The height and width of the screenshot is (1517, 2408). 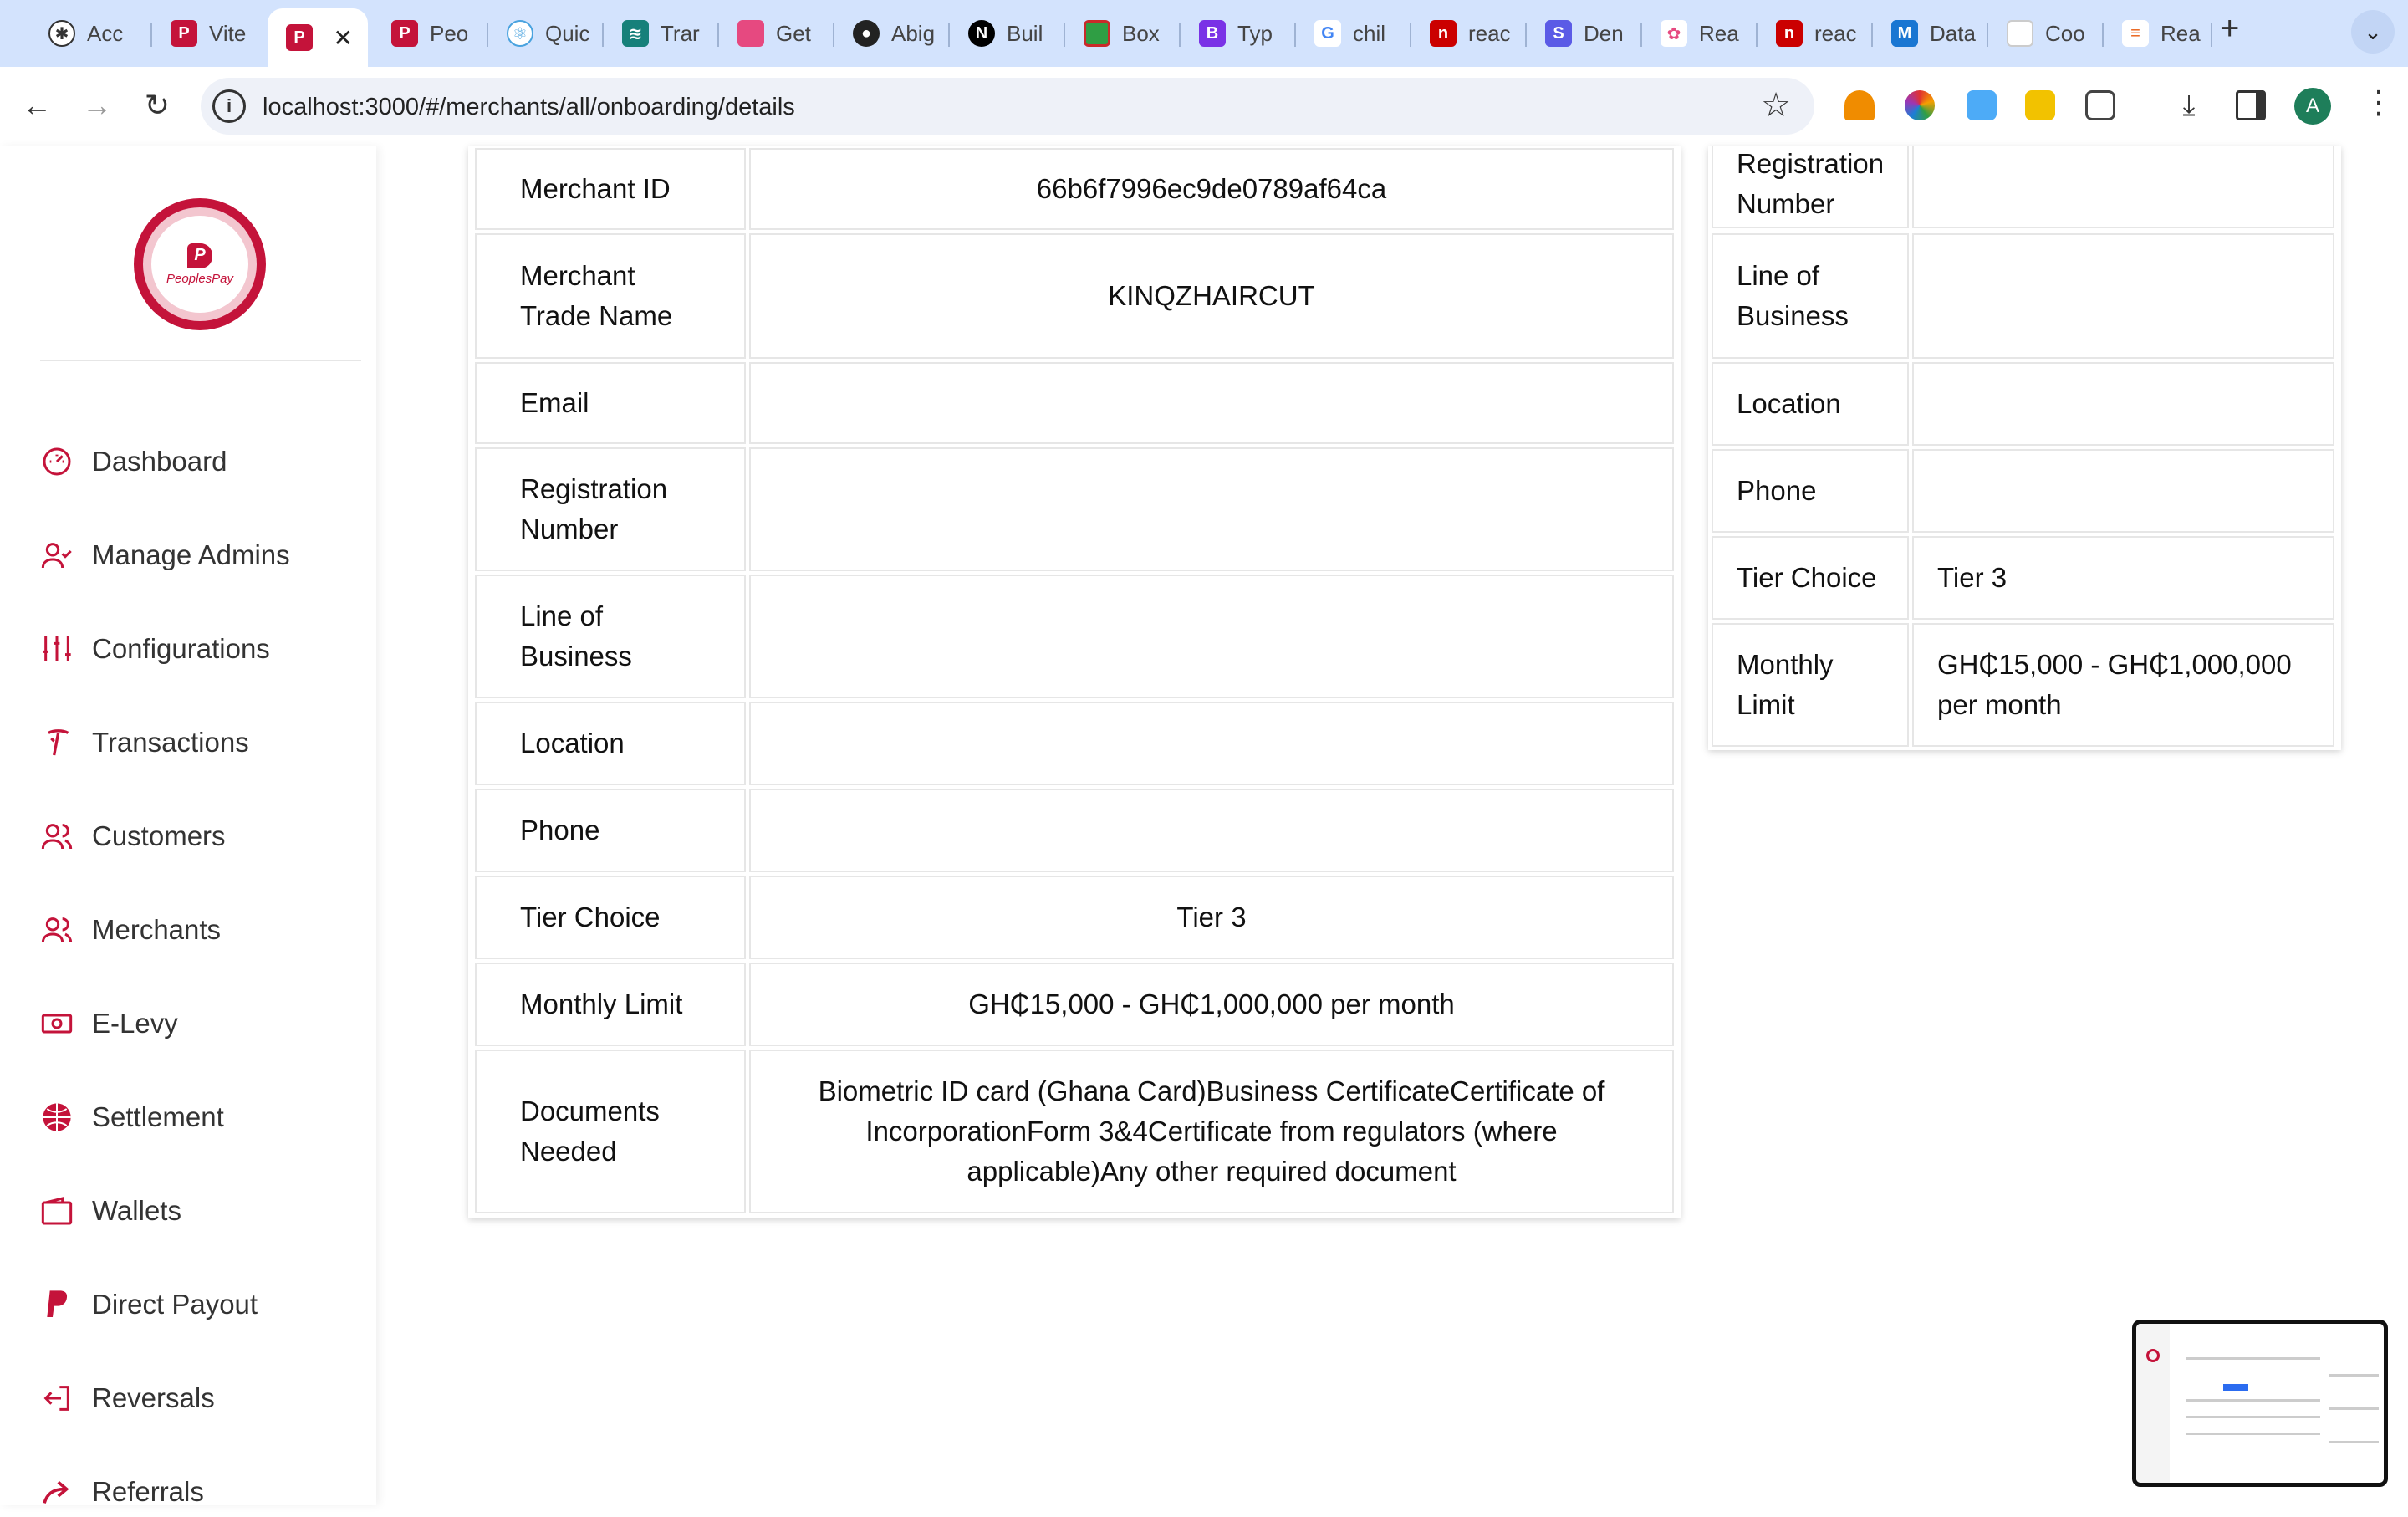 I want to click on tab-search-chevron-icon: ⌄, so click(x=2373, y=32).